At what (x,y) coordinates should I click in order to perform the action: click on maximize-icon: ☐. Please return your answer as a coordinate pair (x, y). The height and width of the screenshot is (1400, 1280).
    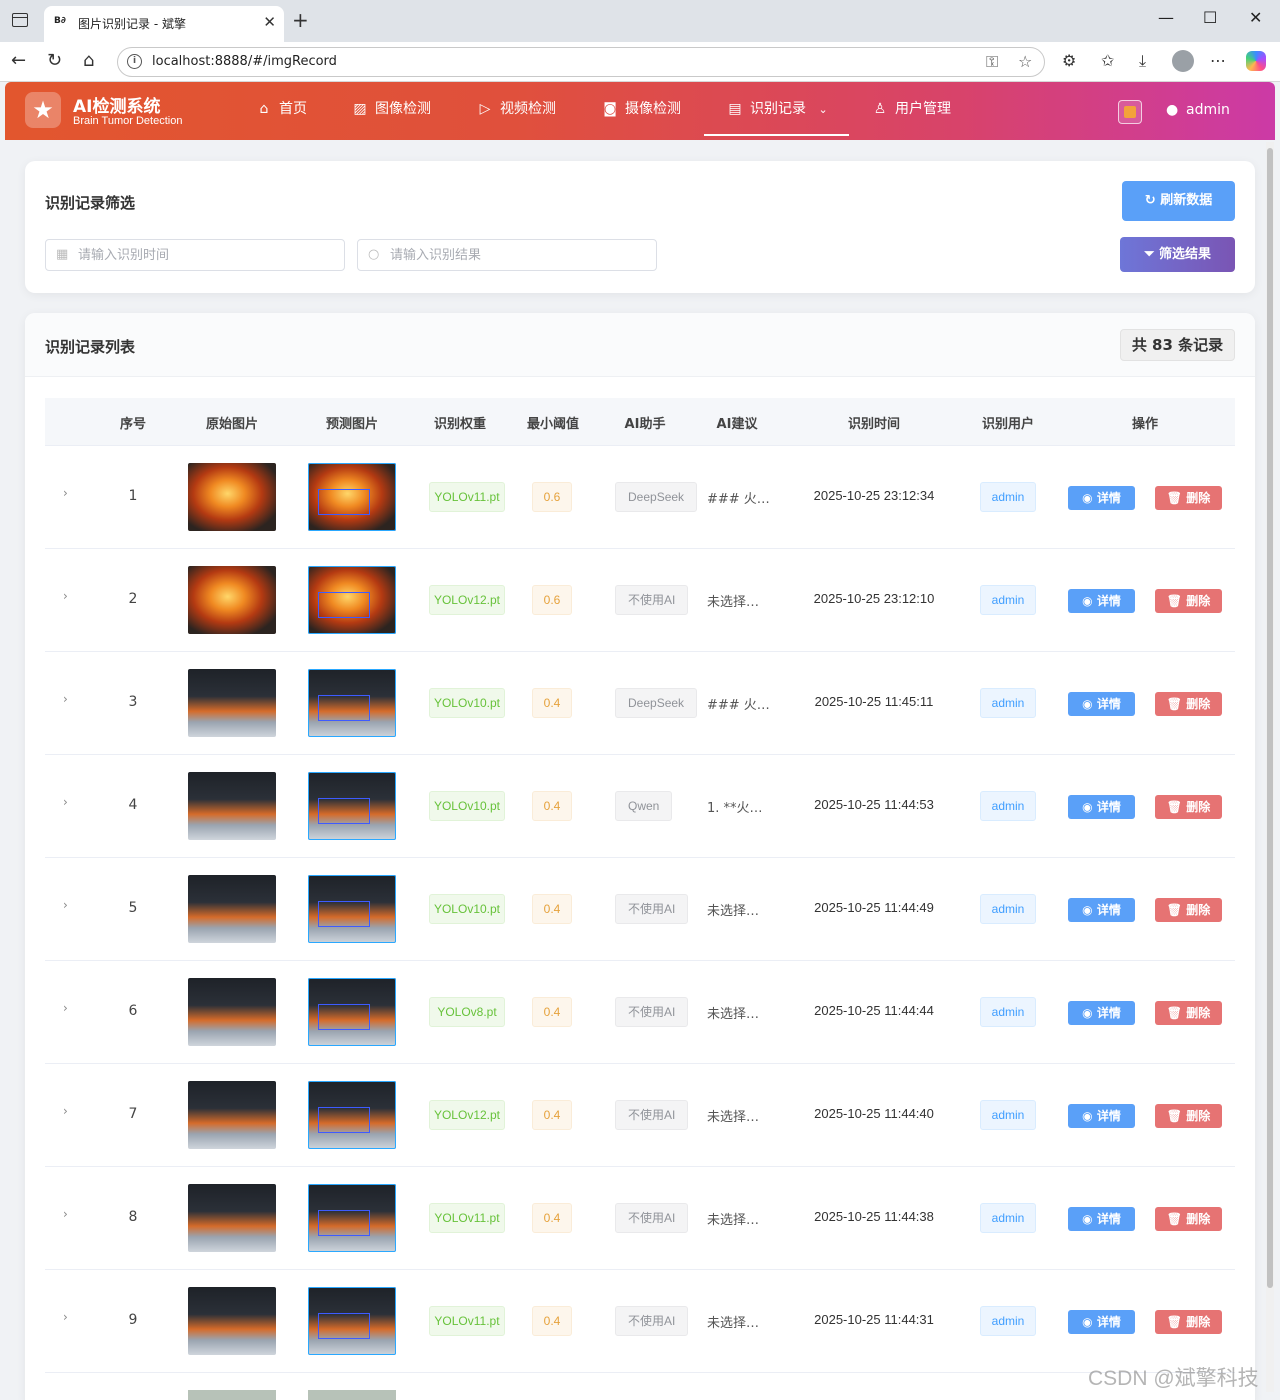
    Looking at the image, I should click on (1210, 17).